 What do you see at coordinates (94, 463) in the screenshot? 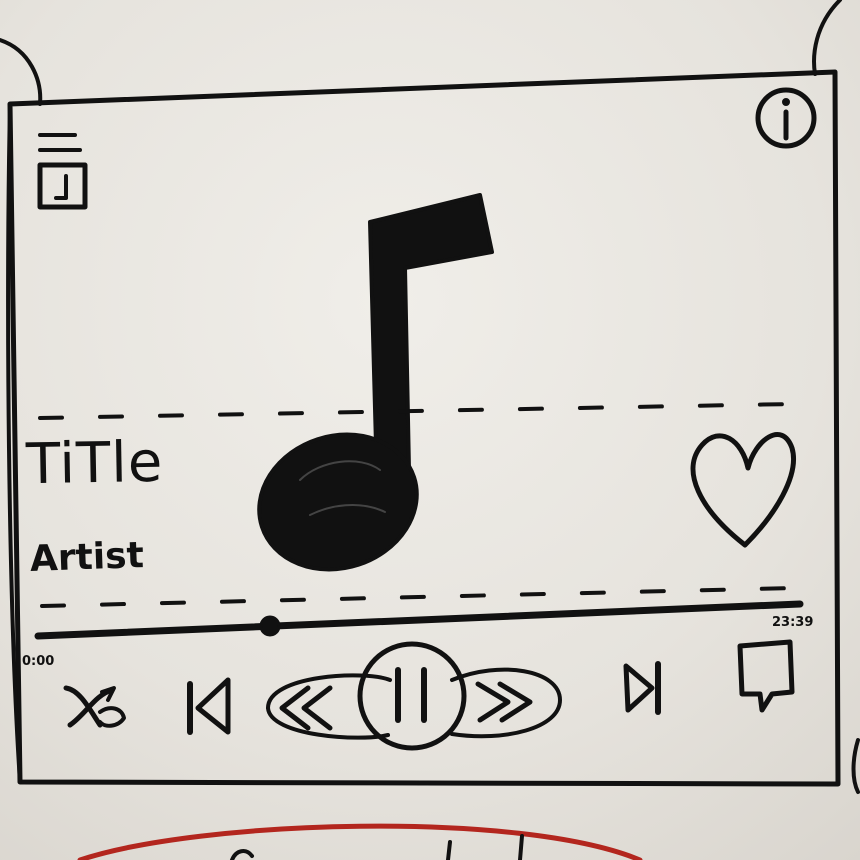
I see `track-title: TiTle` at bounding box center [94, 463].